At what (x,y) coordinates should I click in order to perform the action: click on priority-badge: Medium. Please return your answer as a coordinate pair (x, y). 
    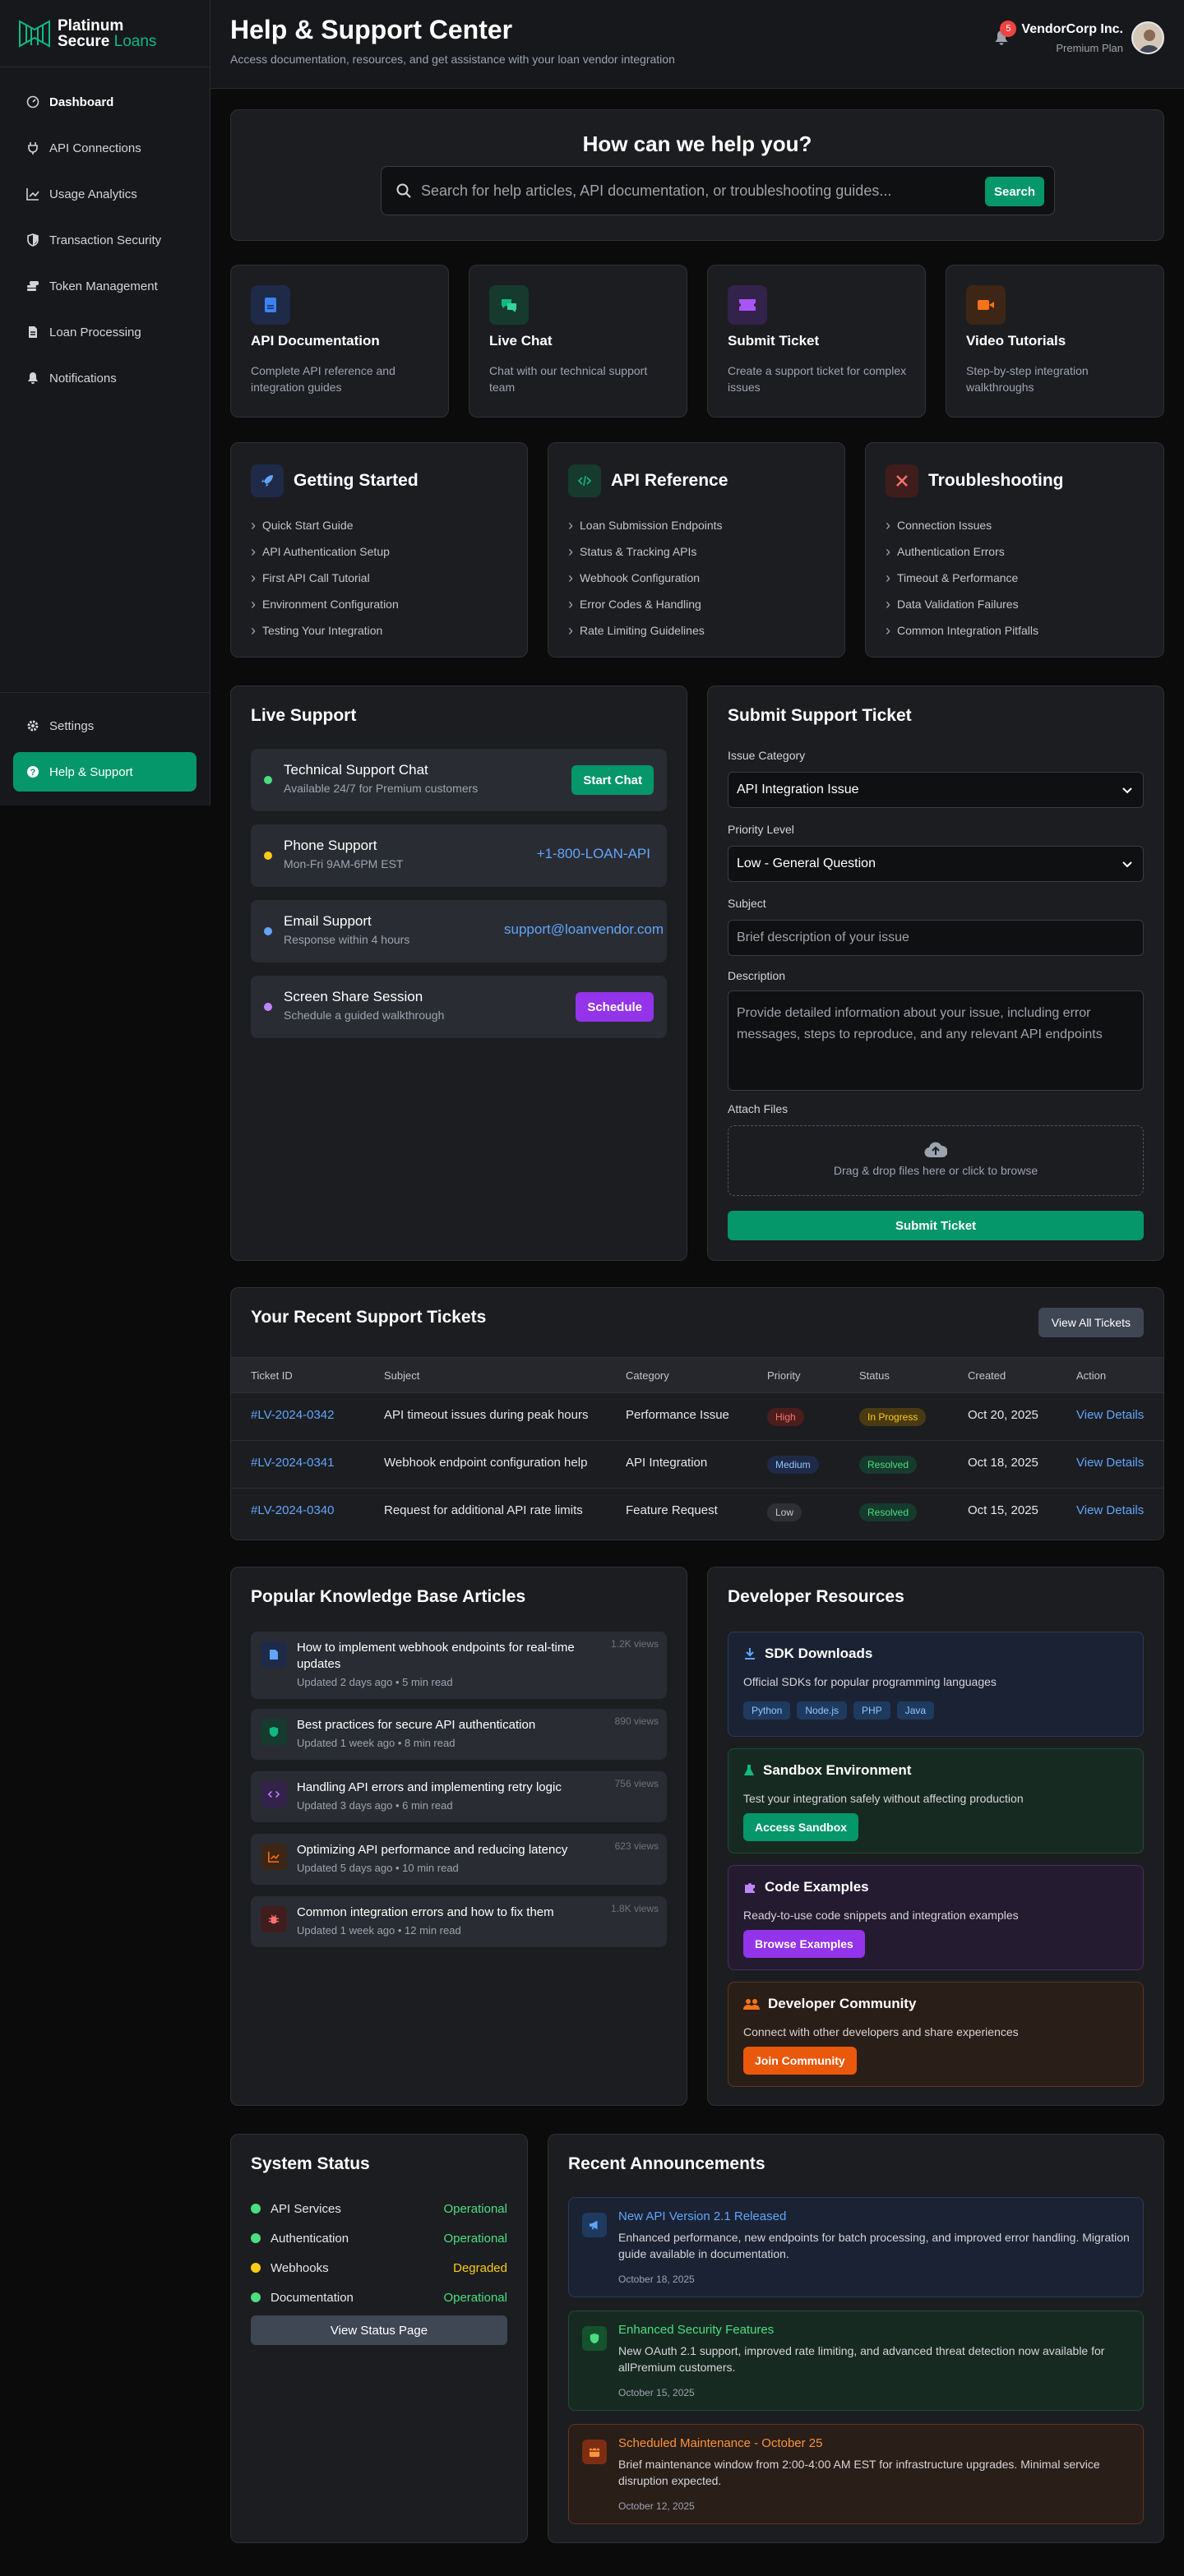
    Looking at the image, I should click on (793, 1465).